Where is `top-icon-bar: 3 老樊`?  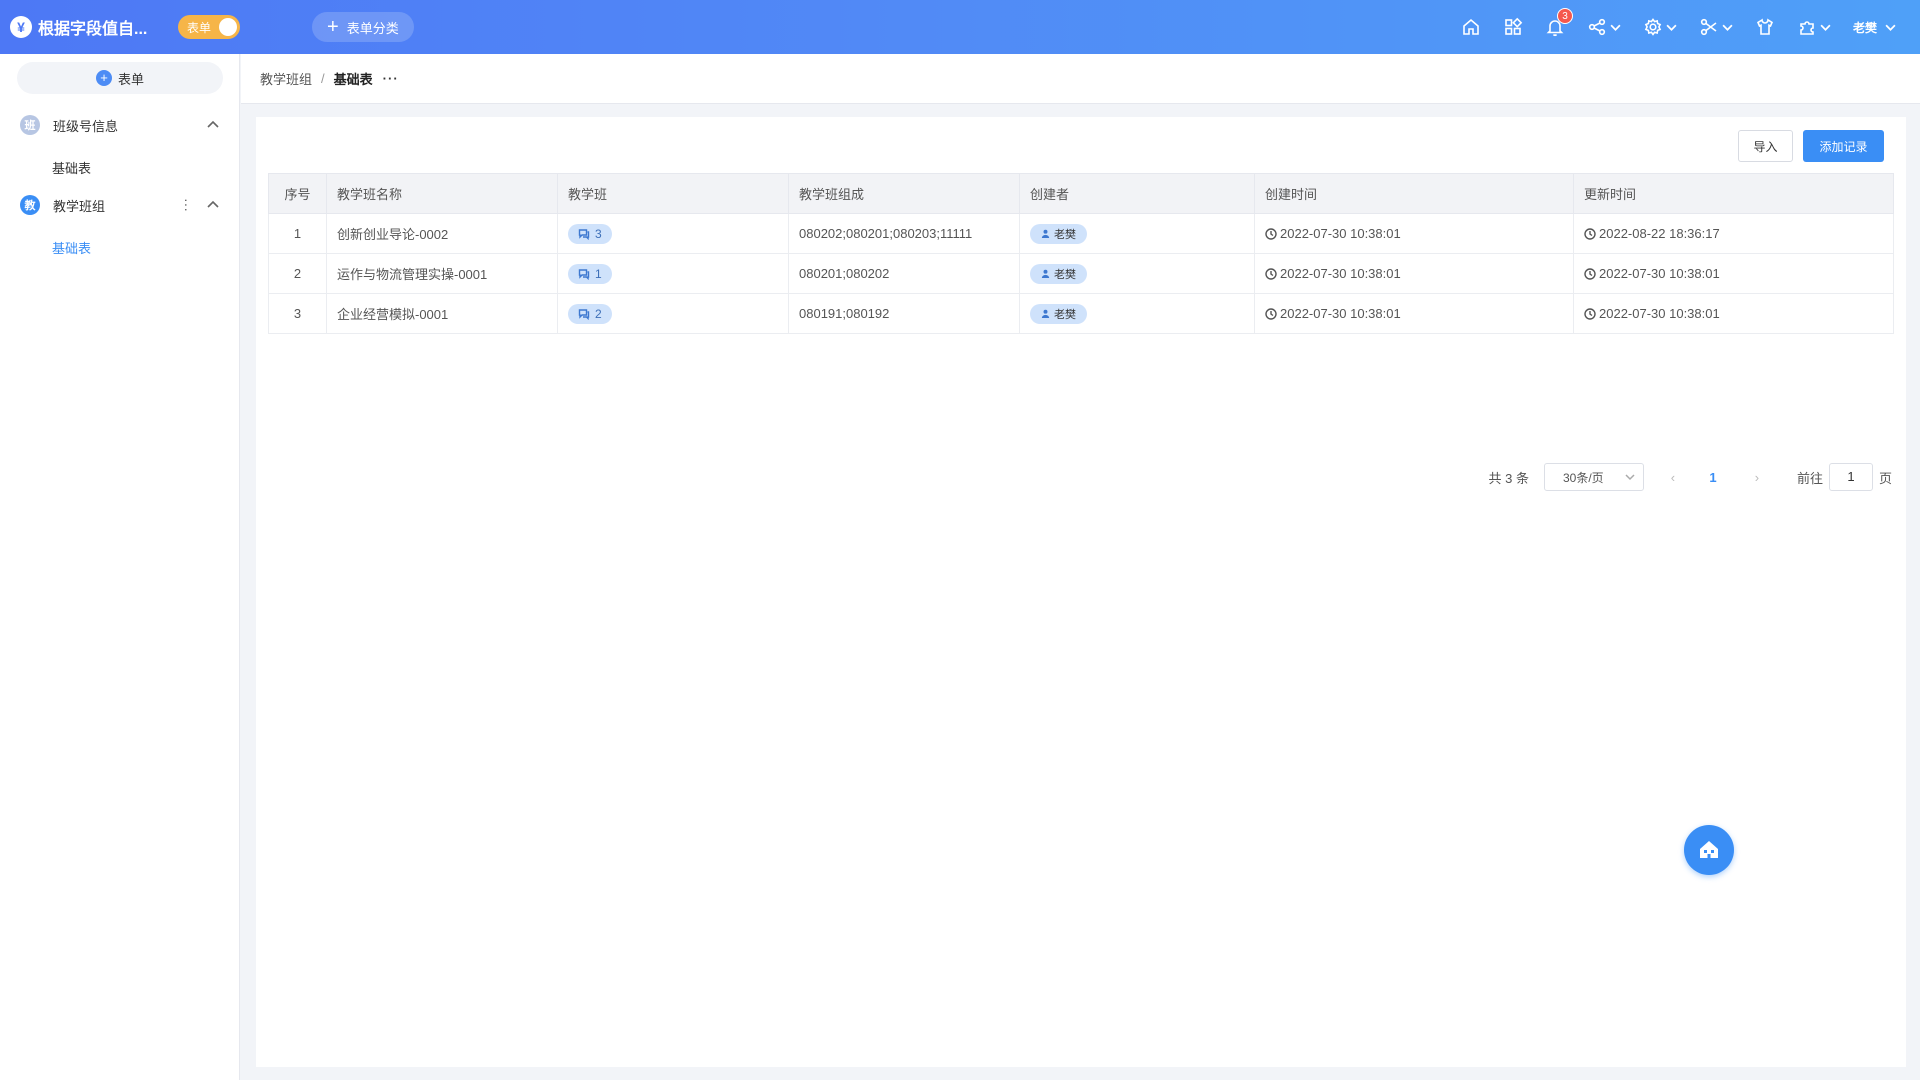
top-icon-bar: 3 老樊 is located at coordinates (1667, 27).